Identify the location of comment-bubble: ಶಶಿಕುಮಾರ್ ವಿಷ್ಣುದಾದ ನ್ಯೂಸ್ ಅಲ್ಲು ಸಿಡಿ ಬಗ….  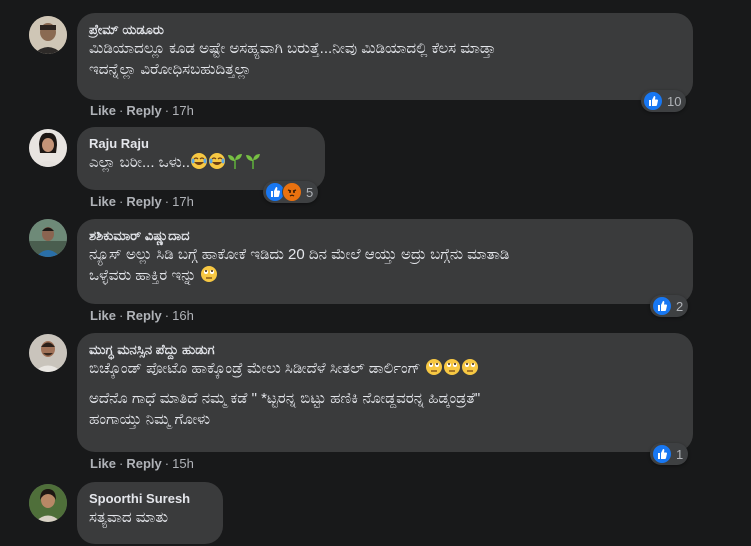
(385, 261).